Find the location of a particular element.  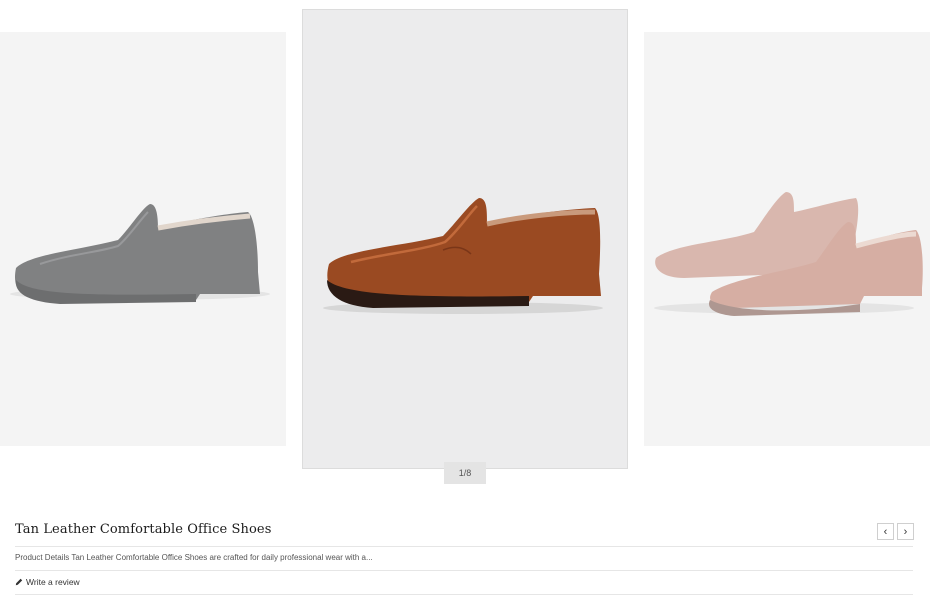

pencil-icon is located at coordinates (19, 582).